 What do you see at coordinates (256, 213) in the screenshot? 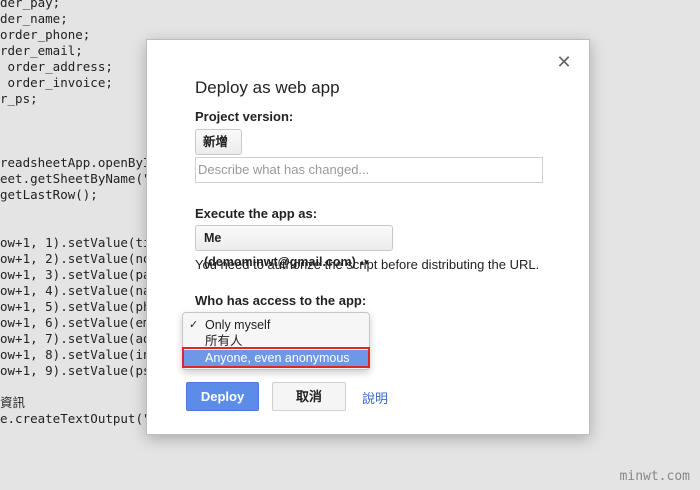
I see `execute-as-label: Execute the app as:` at bounding box center [256, 213].